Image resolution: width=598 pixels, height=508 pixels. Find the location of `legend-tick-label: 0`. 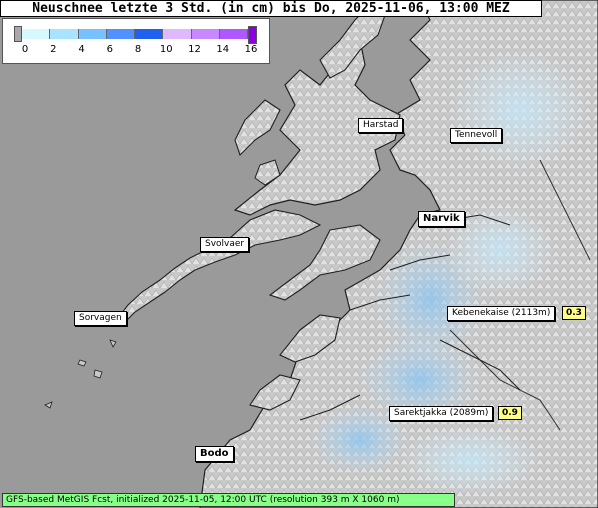

legend-tick-label: 0 is located at coordinates (25, 49).